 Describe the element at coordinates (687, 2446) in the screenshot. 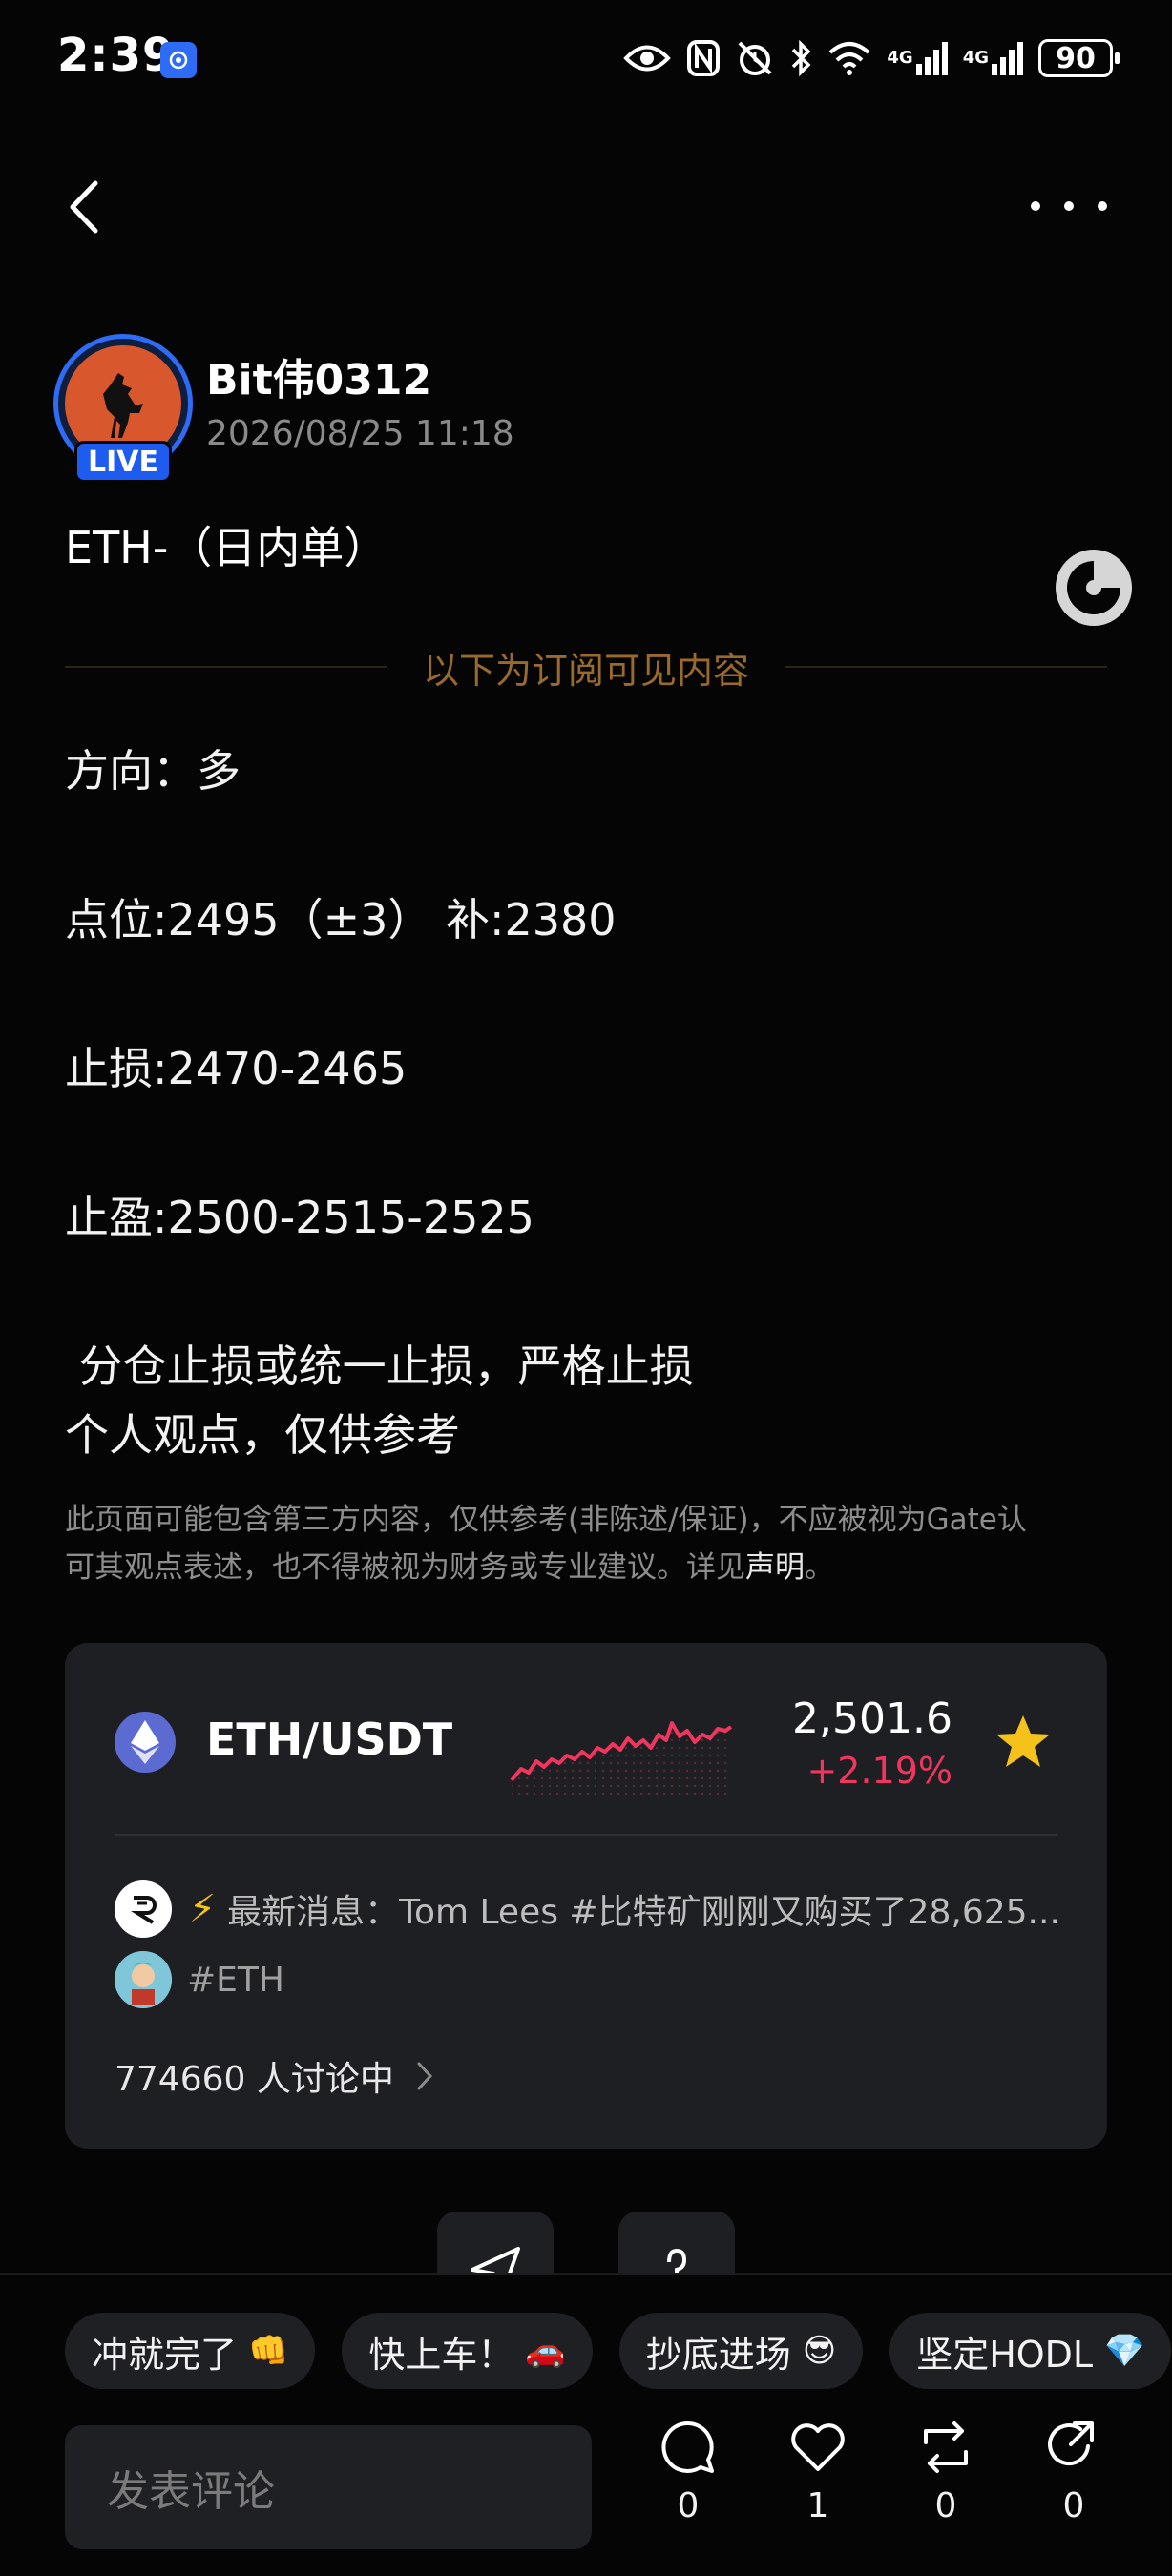

I see `comment-icon` at that location.